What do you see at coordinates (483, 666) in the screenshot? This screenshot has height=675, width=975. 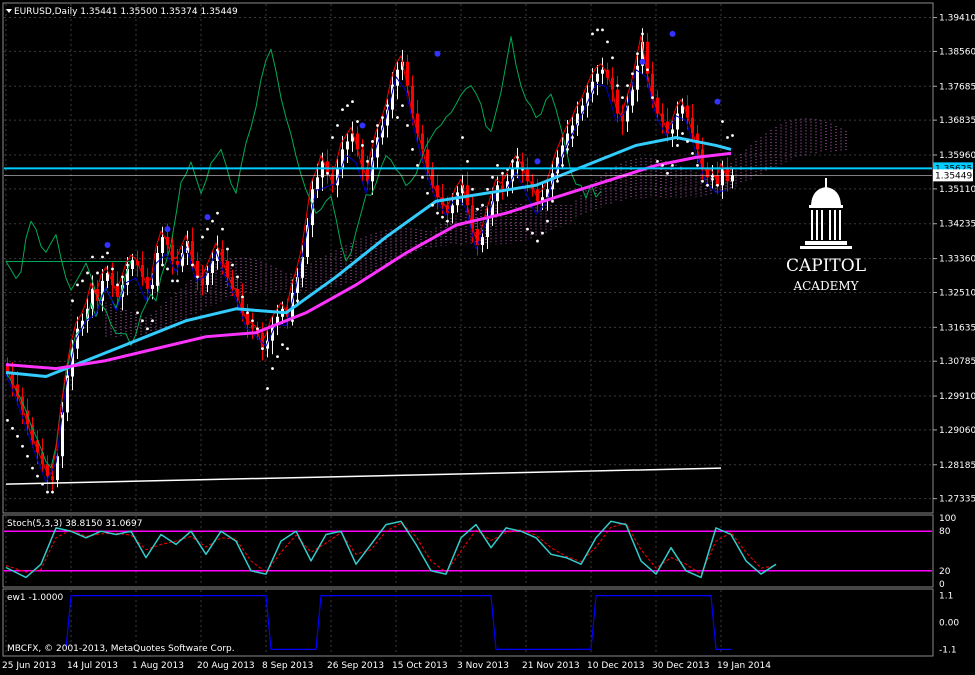 I see `x-tick-label: 3 Nov 2013` at bounding box center [483, 666].